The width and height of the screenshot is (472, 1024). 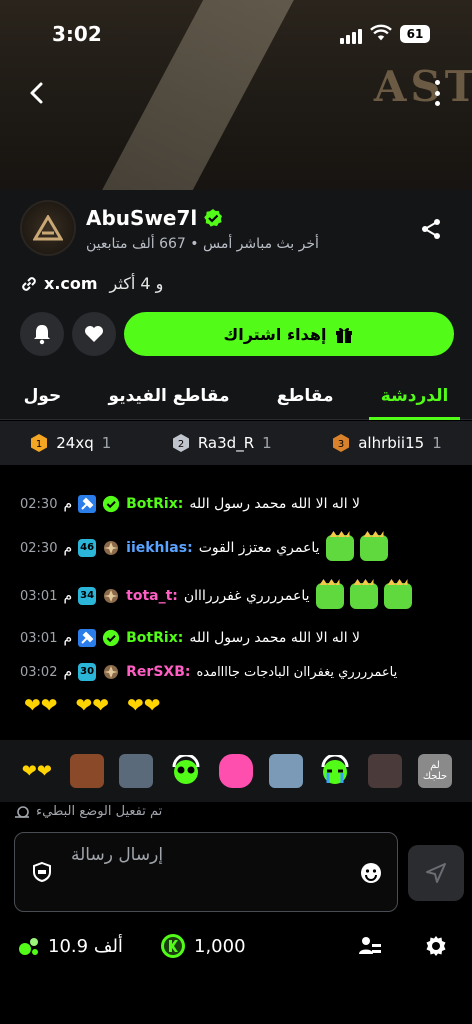 What do you see at coordinates (275, 334) in the screenshot?
I see `gift-subscription-label: إهداء اشتراك` at bounding box center [275, 334].